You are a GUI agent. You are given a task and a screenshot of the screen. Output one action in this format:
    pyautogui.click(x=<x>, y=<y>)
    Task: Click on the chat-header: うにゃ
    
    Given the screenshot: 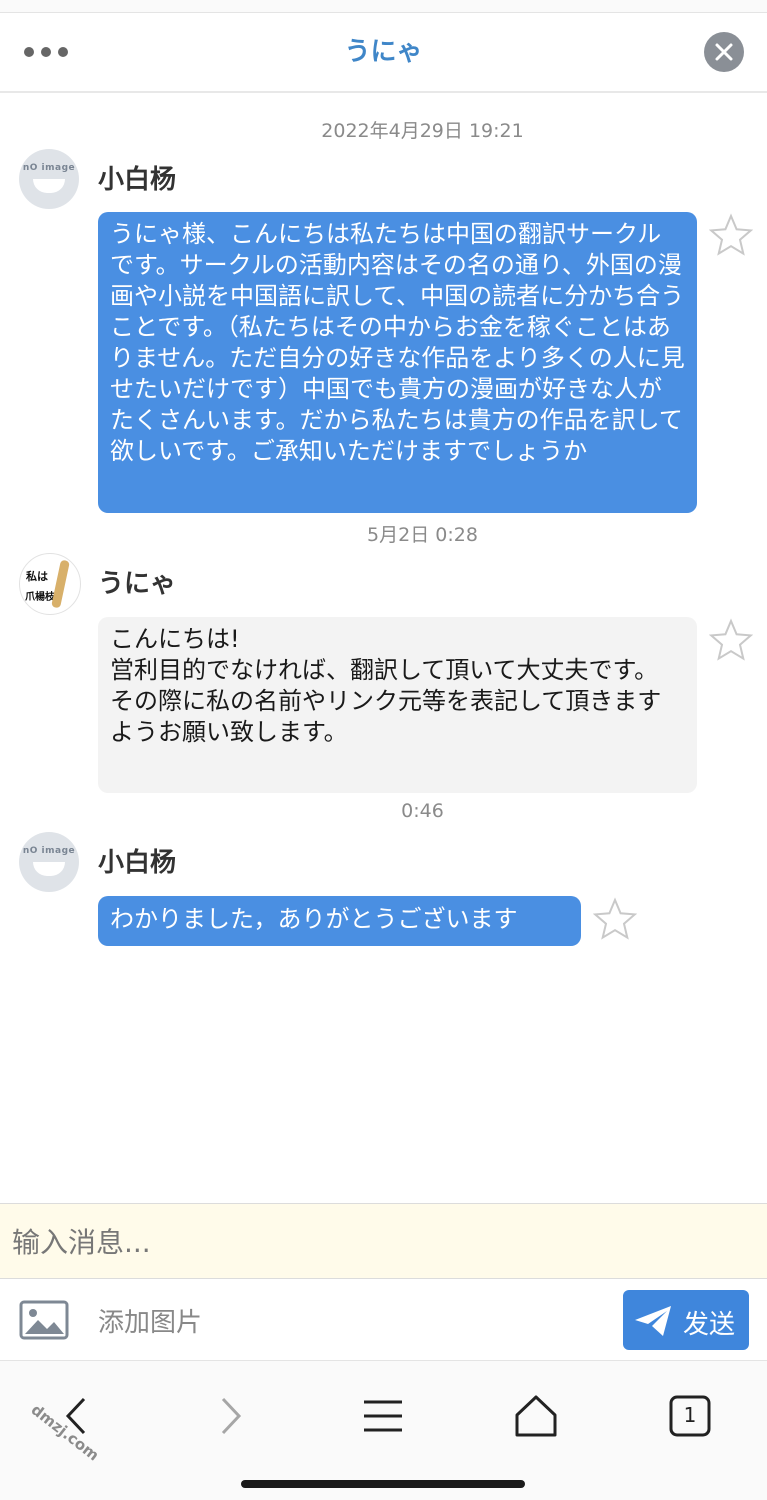 What is the action you would take?
    pyautogui.click(x=383, y=53)
    